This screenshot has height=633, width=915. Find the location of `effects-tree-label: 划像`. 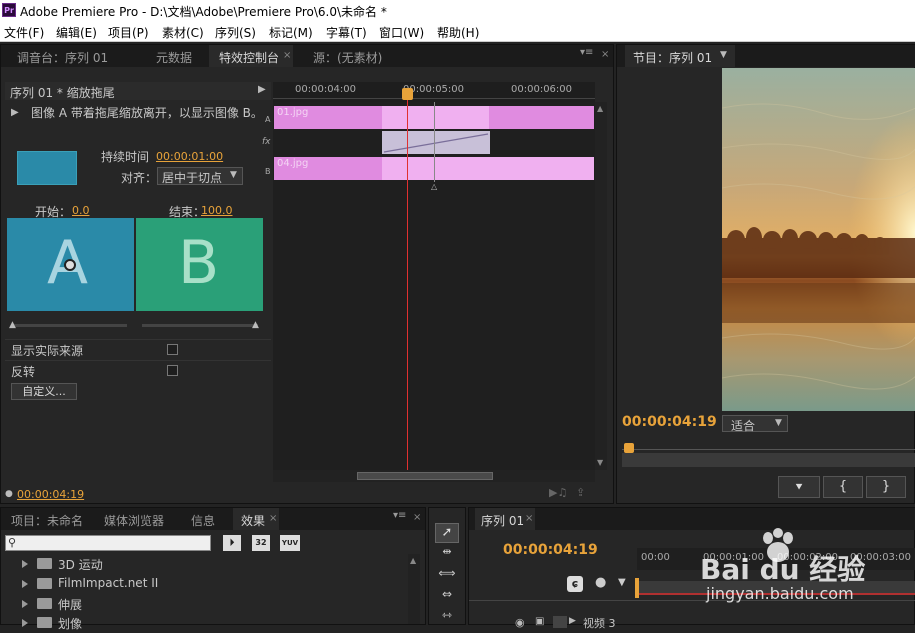

effects-tree-label: 划像 is located at coordinates (70, 624).